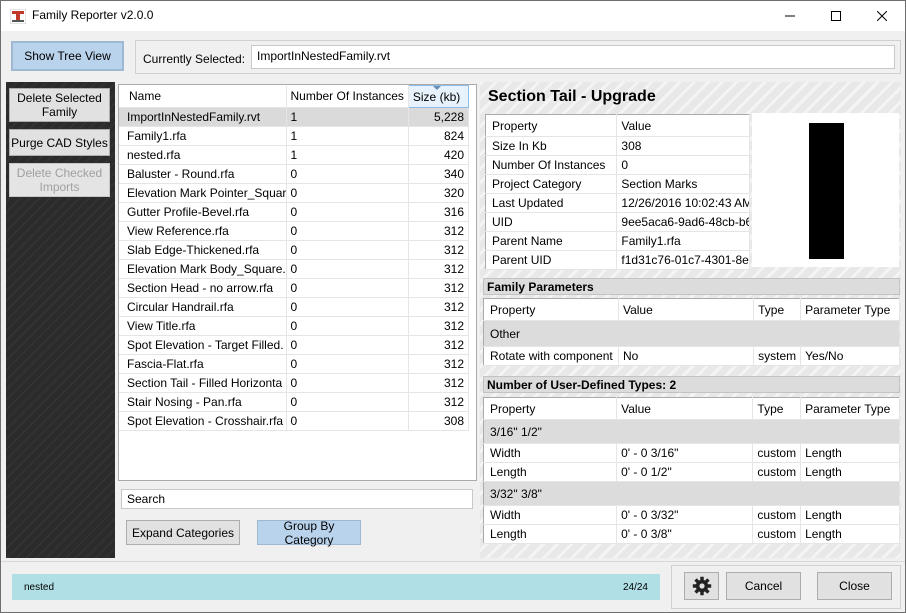 This screenshot has height=613, width=906. What do you see at coordinates (294, 174) in the screenshot?
I see `family-row: Baluster - Round.rfa 0 340` at bounding box center [294, 174].